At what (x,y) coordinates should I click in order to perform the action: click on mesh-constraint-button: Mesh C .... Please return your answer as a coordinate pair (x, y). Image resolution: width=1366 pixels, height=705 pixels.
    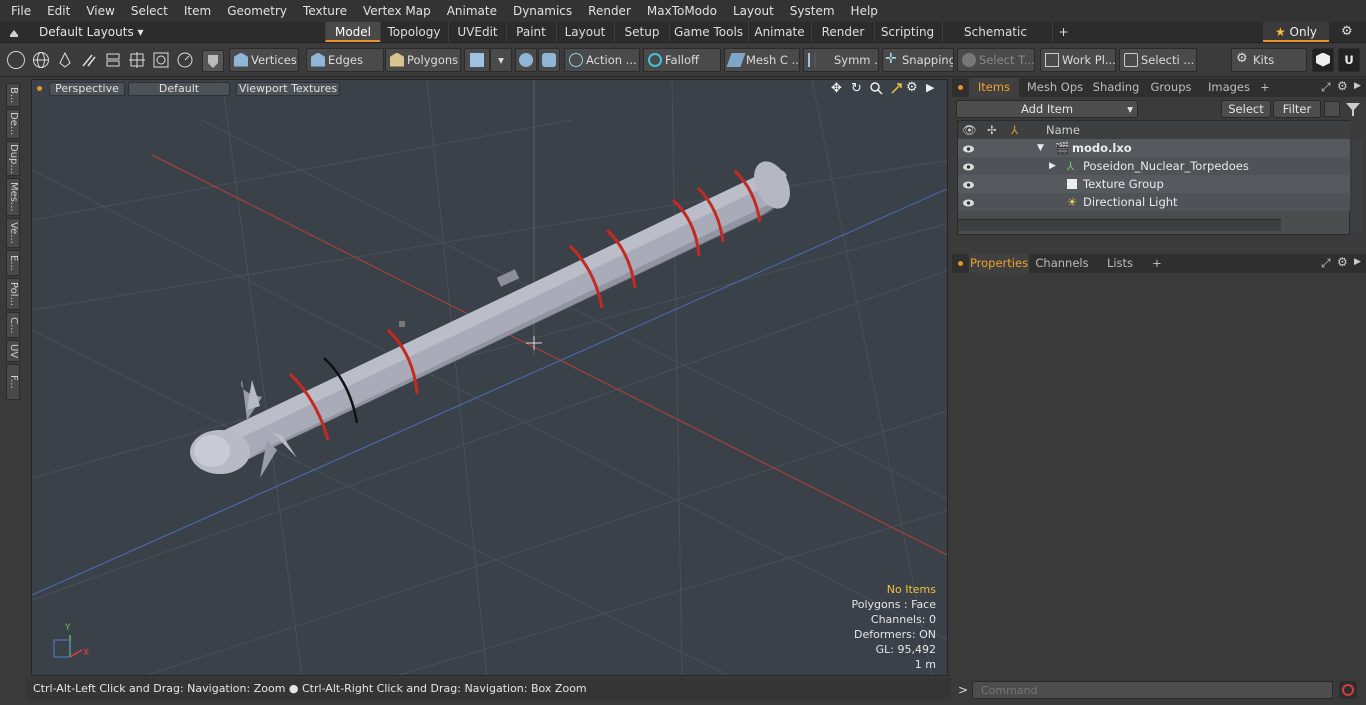
    Looking at the image, I should click on (762, 60).